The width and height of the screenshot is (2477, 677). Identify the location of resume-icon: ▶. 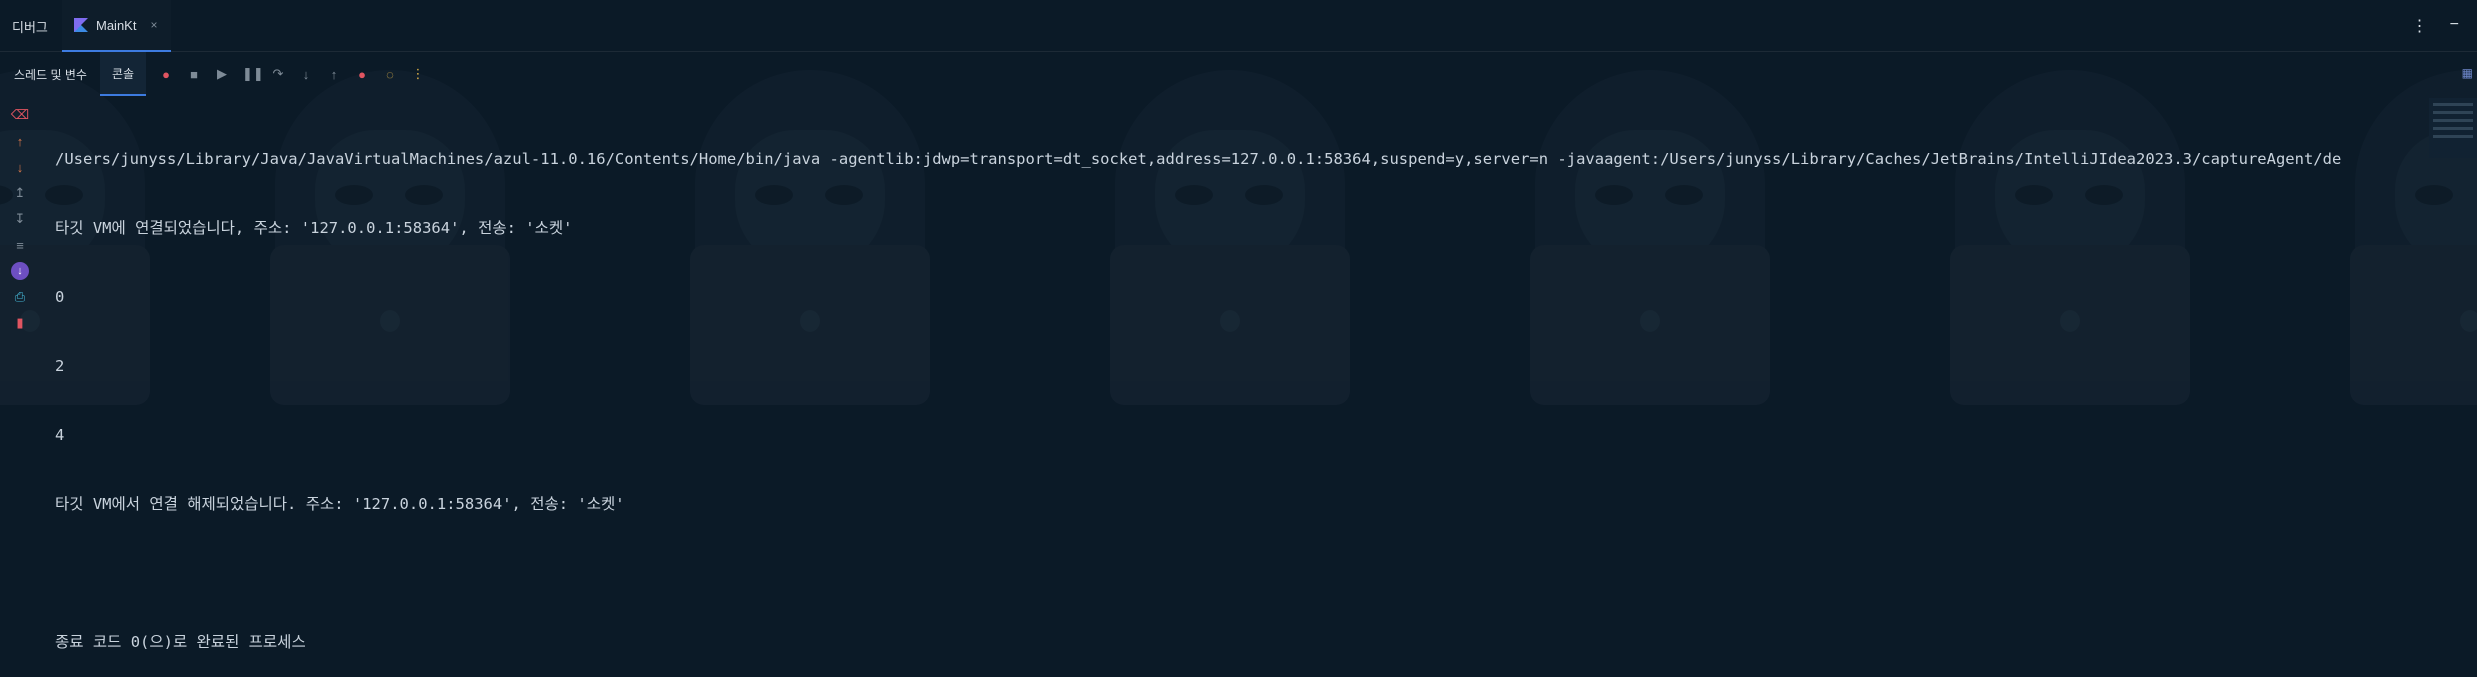
(222, 74).